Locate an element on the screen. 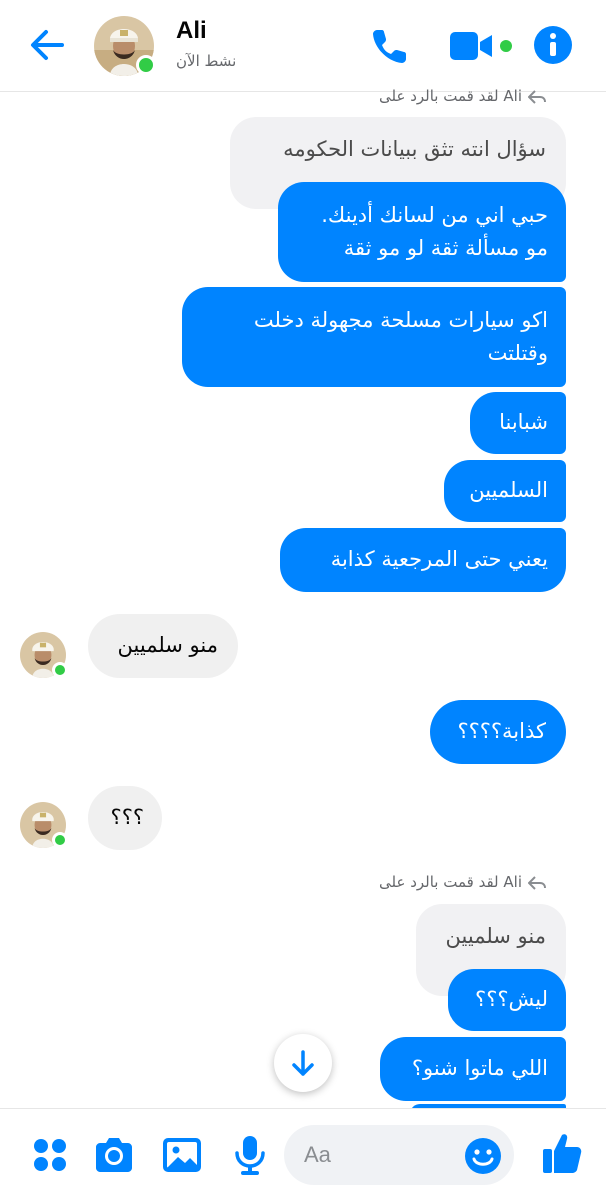 This screenshot has height=1200, width=606. message-text: السلميين is located at coordinates (508, 490).